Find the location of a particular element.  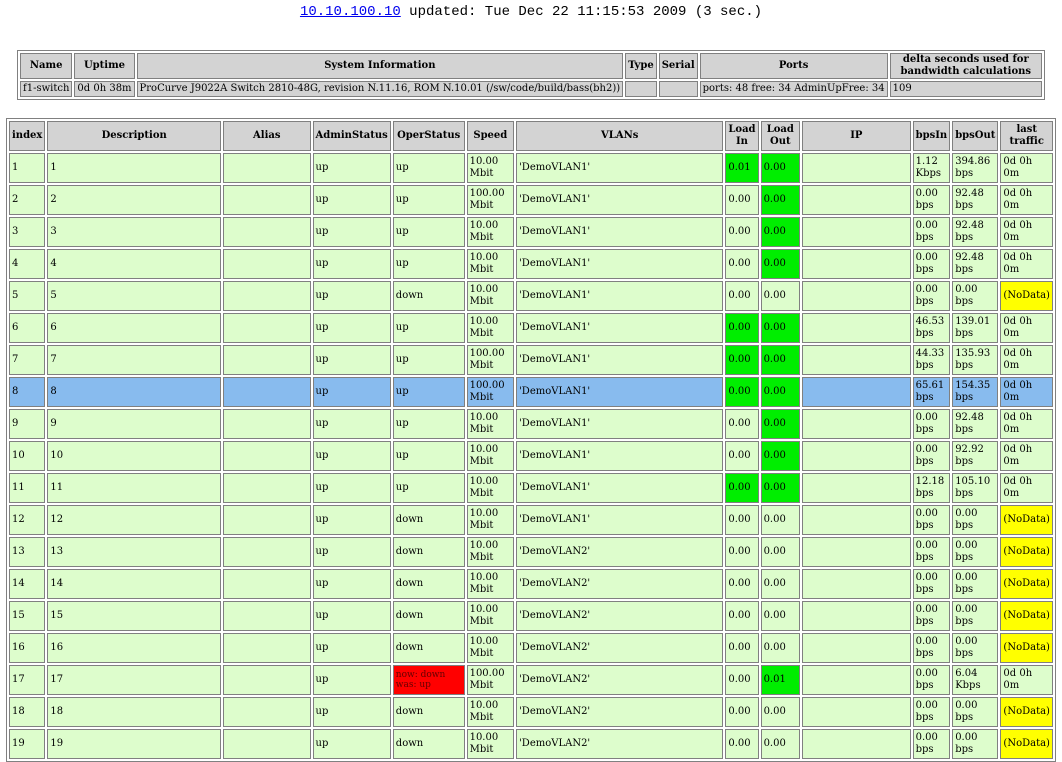

cell-index: 3 is located at coordinates (27, 232).